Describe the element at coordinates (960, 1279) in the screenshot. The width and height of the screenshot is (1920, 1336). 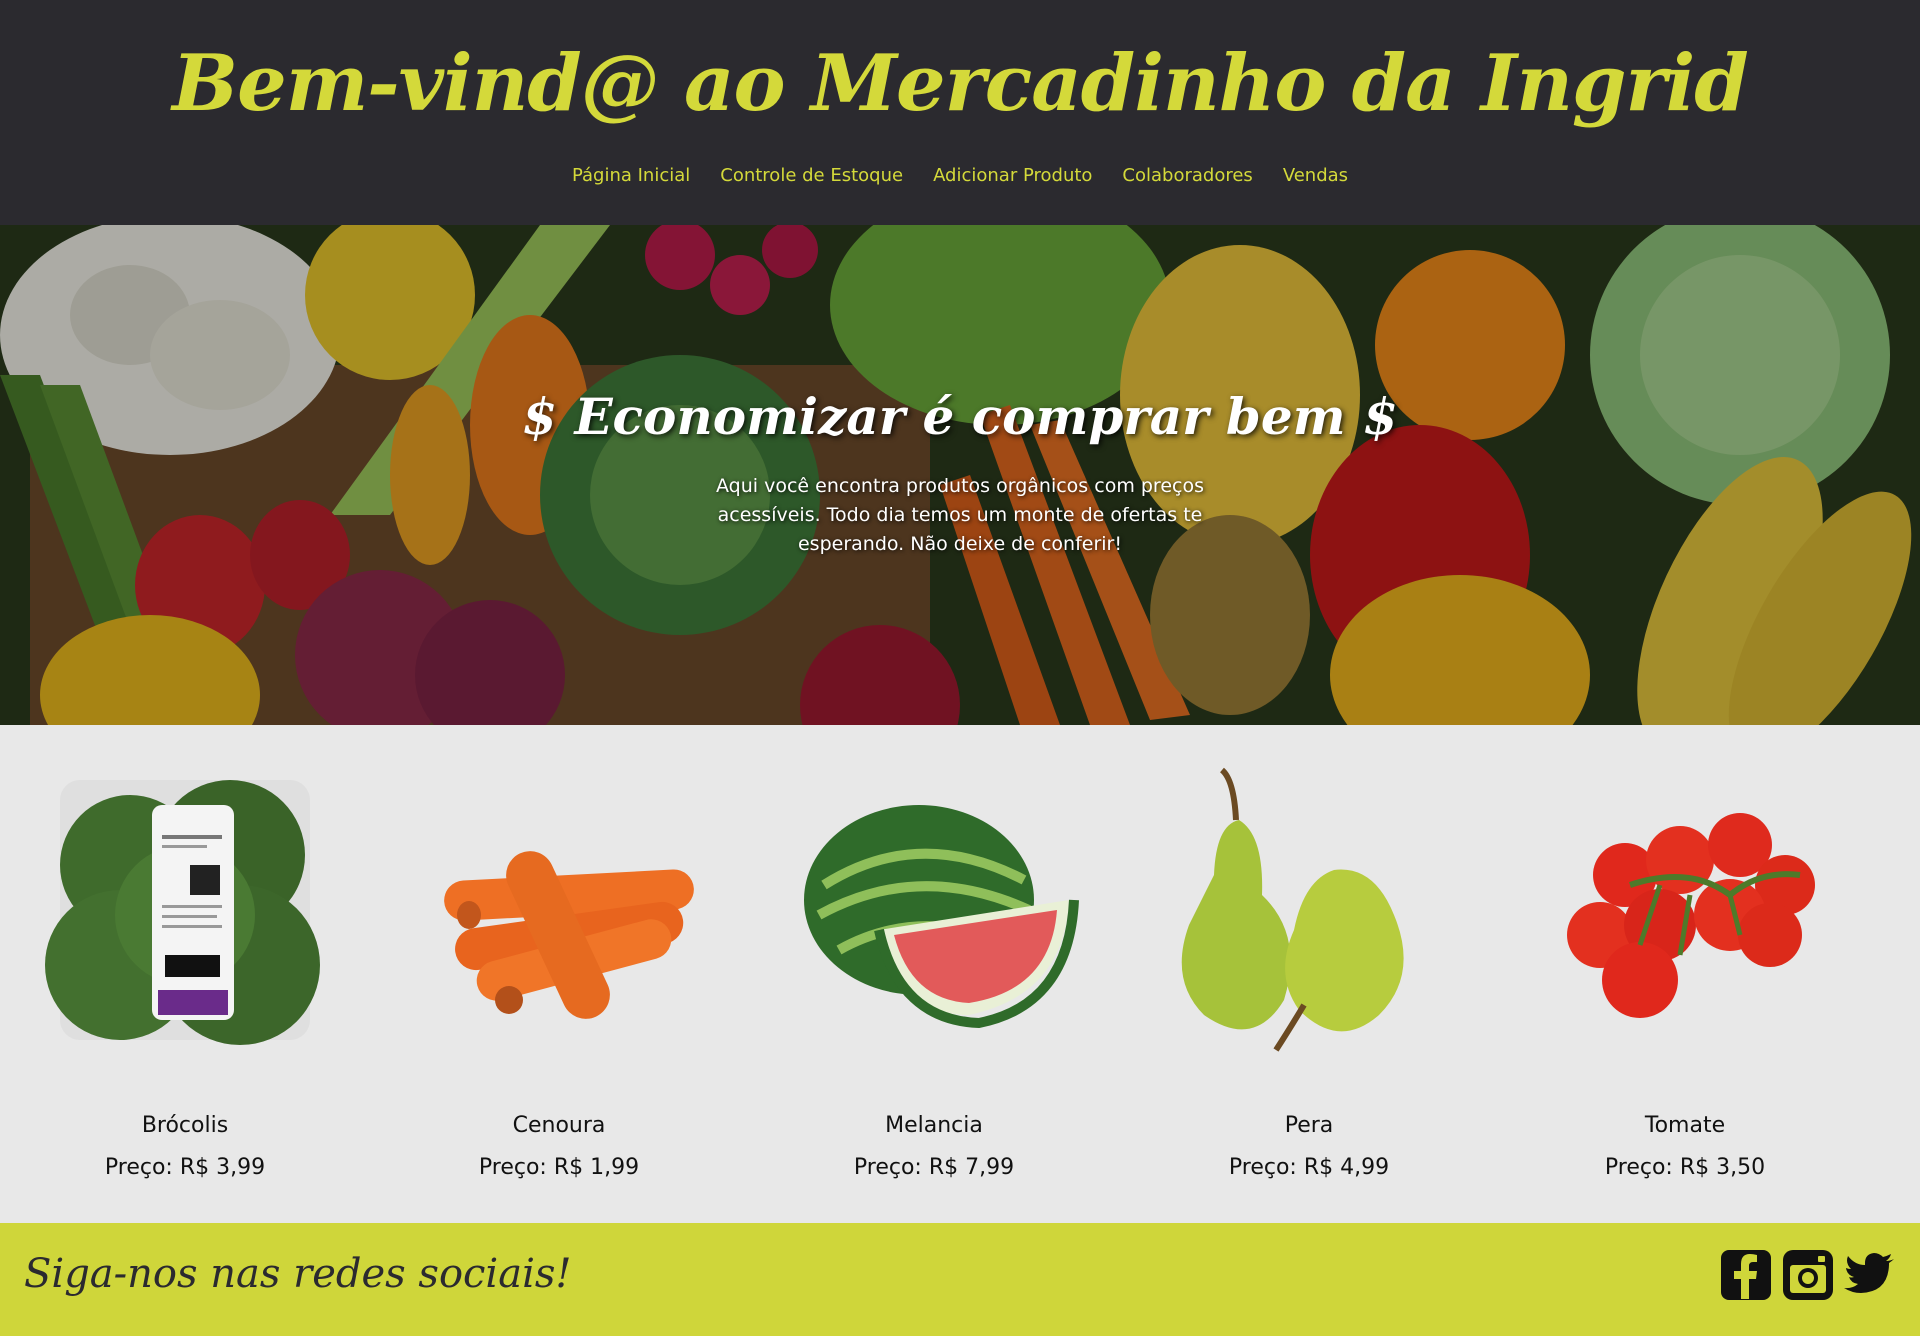
I see `site-footer: Siga-nos nas redes sociais!` at that location.